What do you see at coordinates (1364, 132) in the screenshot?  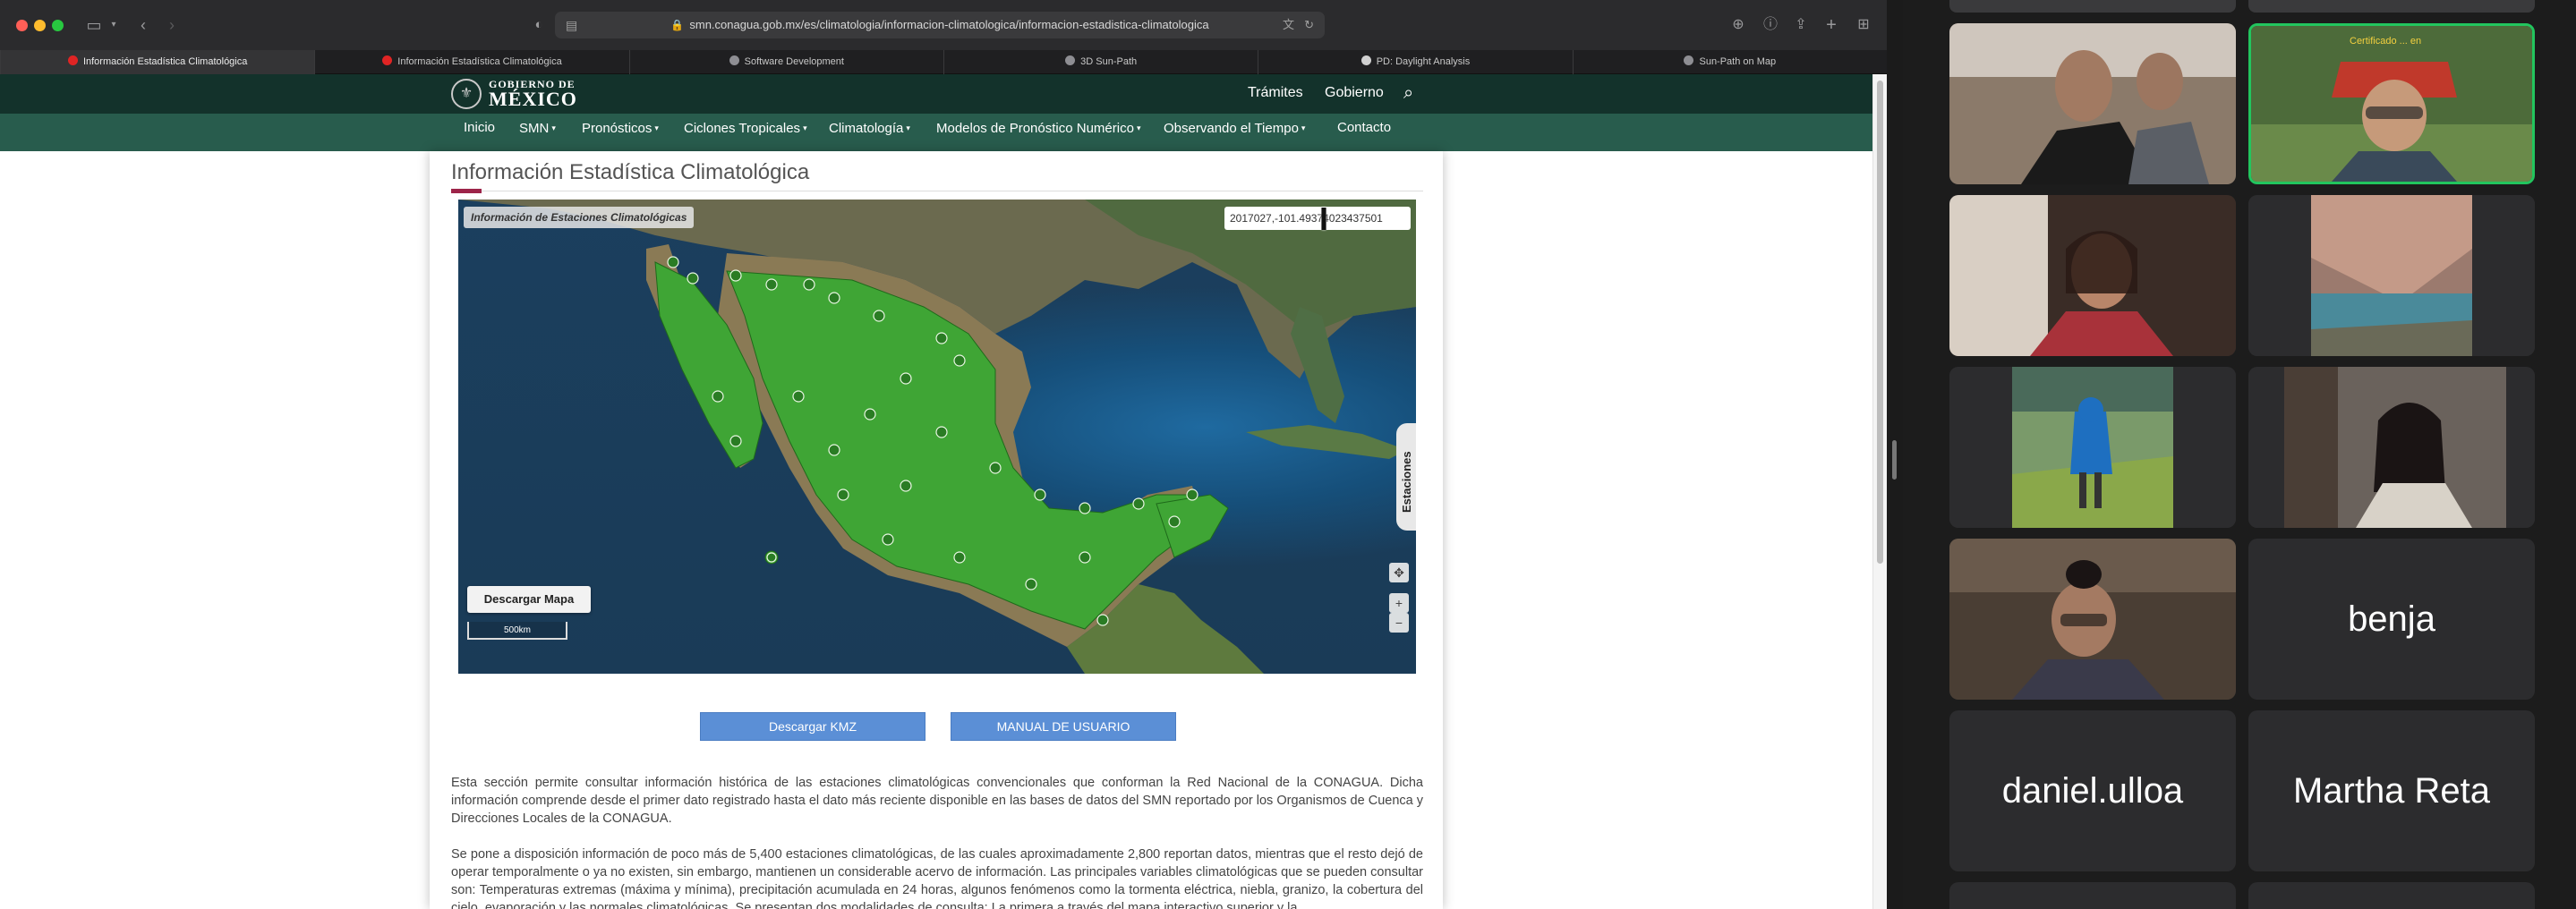 I see `nav-item: Contacto` at bounding box center [1364, 132].